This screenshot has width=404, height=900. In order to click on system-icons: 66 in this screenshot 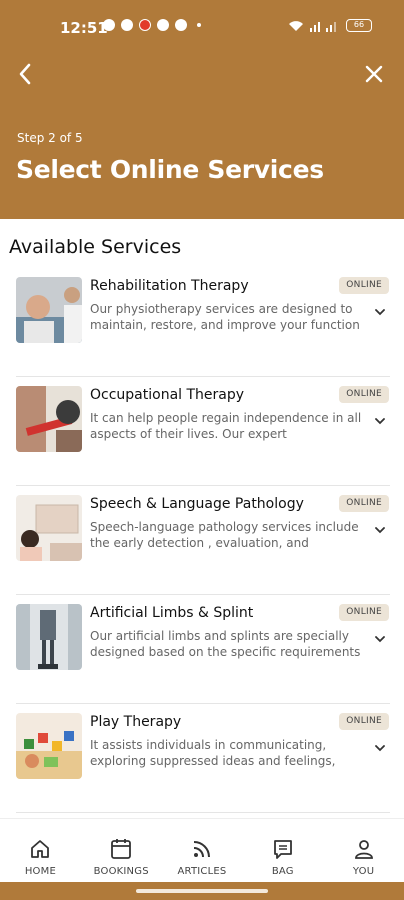, I will do `click(330, 25)`.